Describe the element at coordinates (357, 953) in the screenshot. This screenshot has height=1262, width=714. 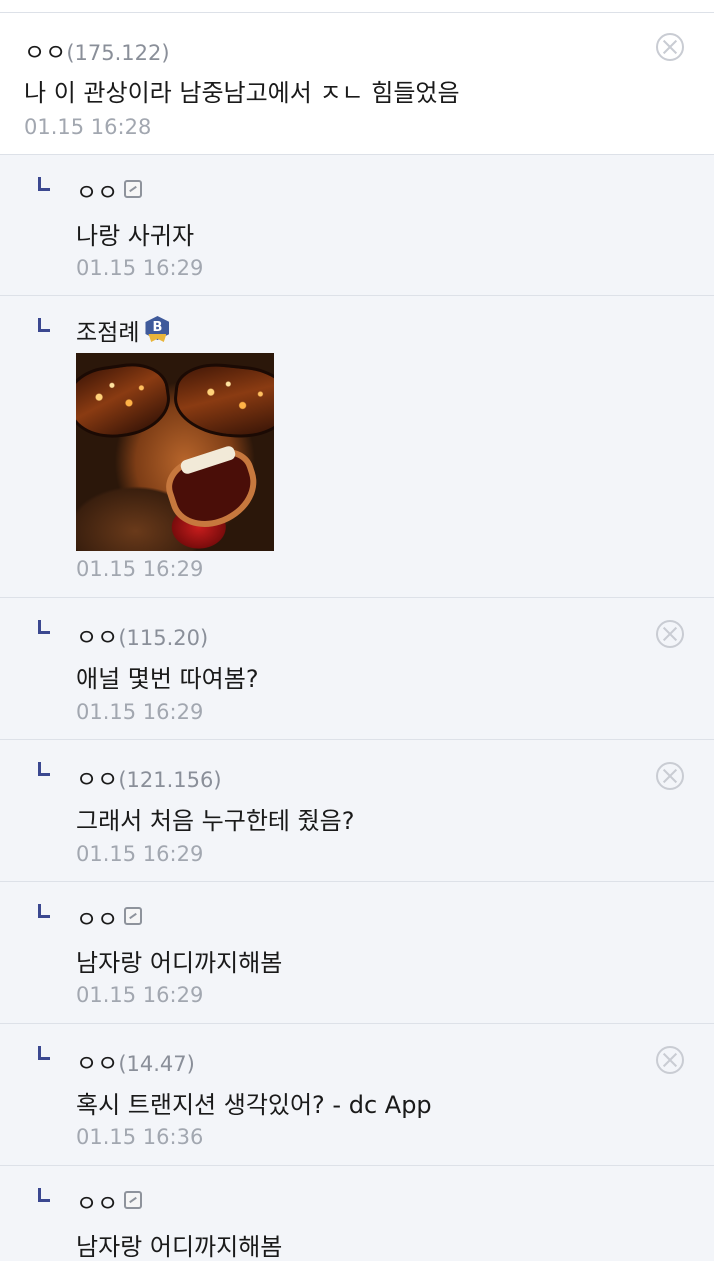
I see `reply-item: ㅇㅇ 남자랑 어디까지해봄 01.15 16:29` at that location.